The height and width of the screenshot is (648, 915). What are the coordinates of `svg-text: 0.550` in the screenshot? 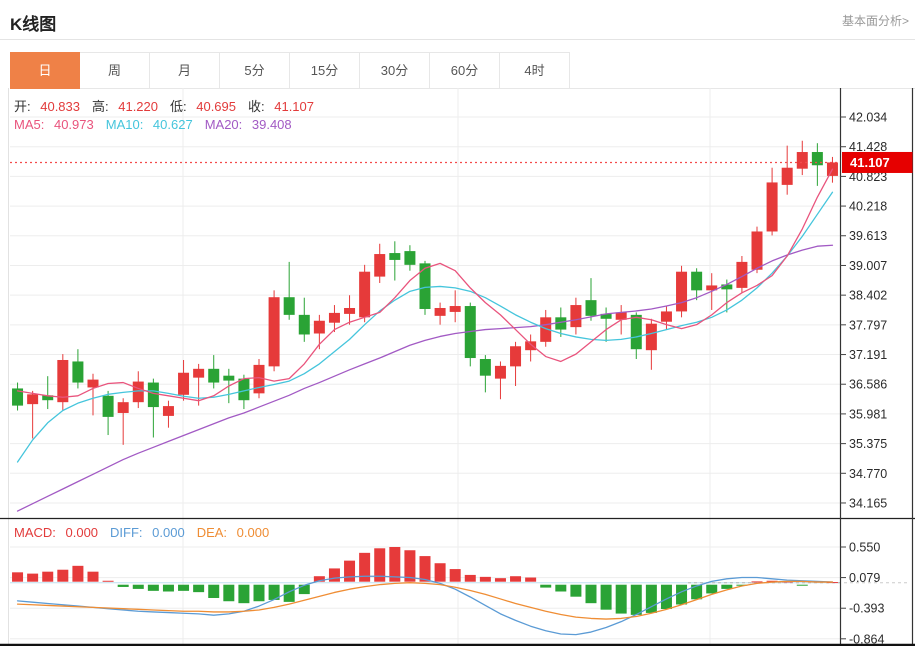 It's located at (864, 548).